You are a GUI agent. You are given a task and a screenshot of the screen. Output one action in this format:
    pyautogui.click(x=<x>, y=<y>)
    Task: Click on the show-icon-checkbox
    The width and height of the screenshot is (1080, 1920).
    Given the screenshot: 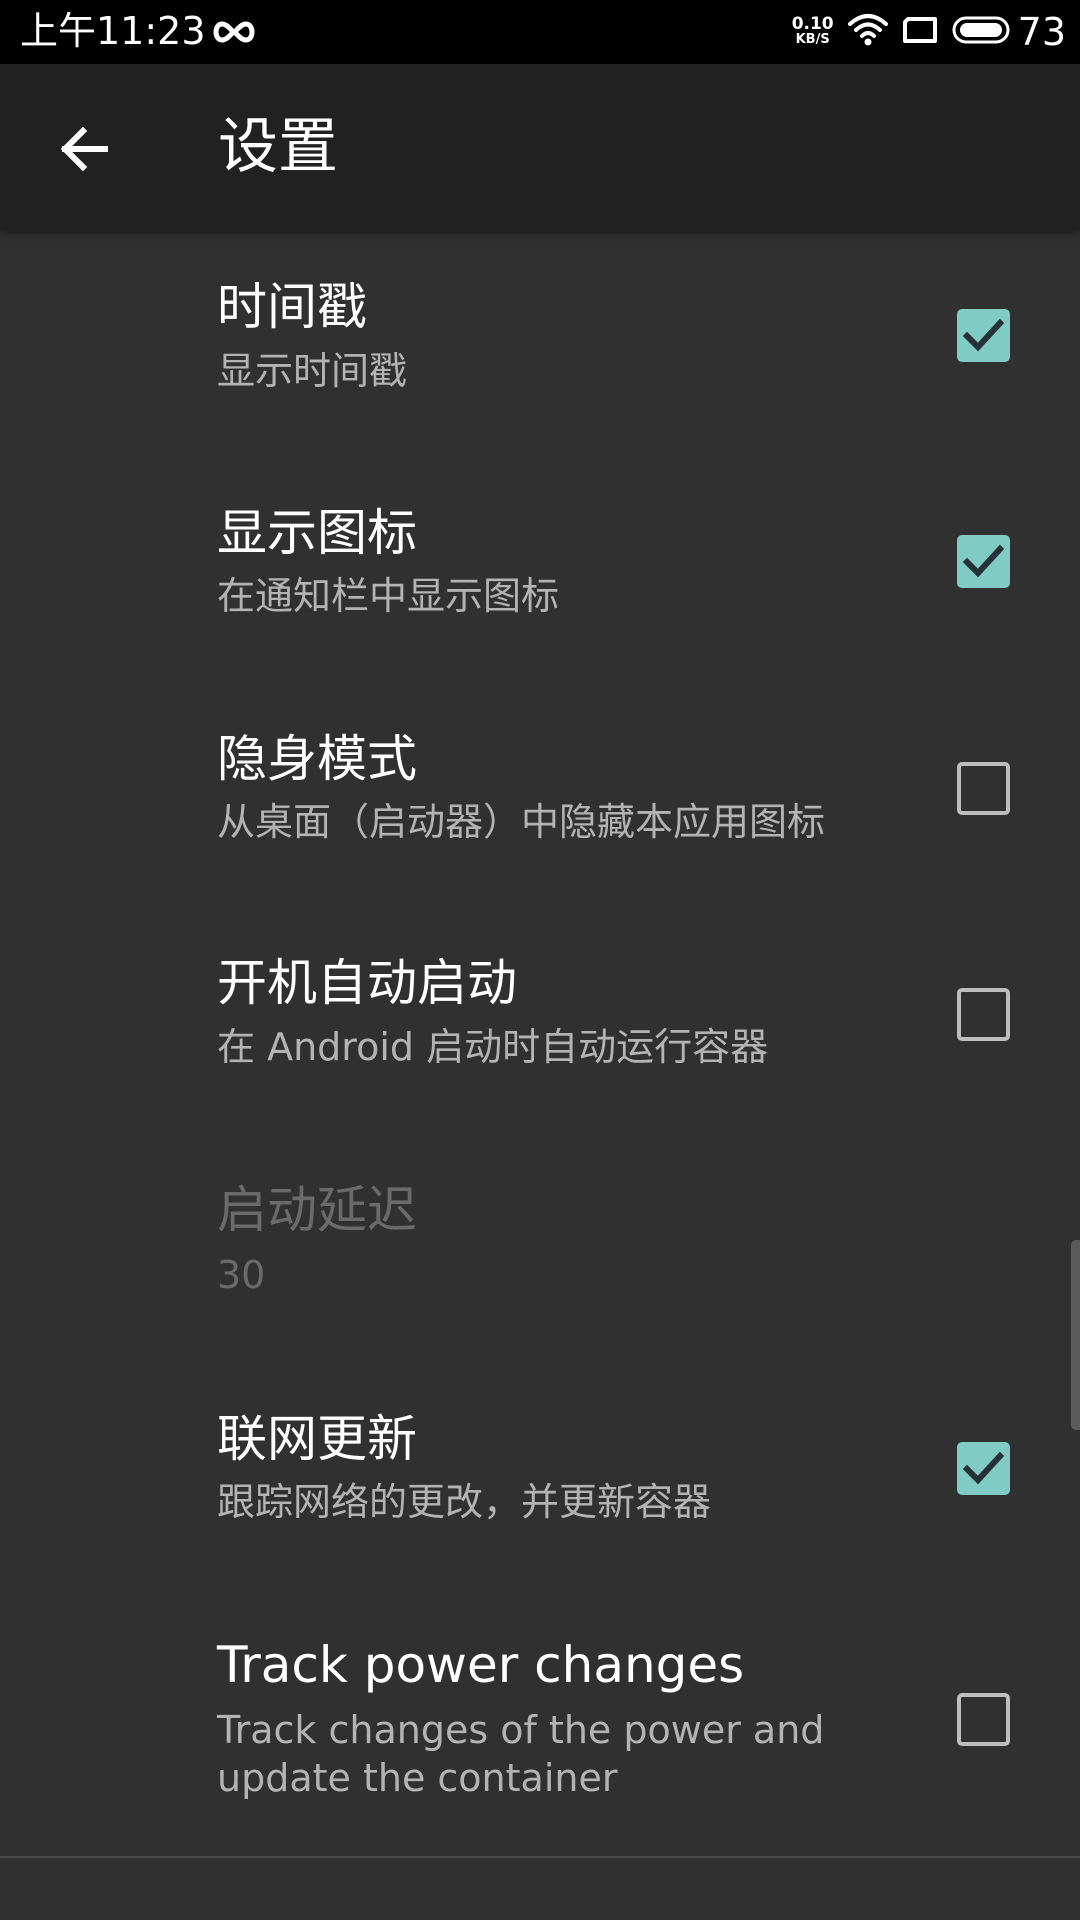 What is the action you would take?
    pyautogui.click(x=983, y=561)
    